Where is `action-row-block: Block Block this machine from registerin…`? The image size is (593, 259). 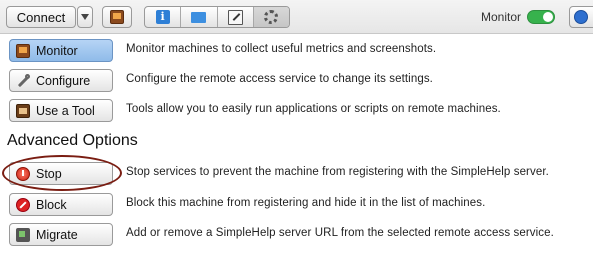
action-row-block: Block Block this machine from registerin… is located at coordinates (296, 205).